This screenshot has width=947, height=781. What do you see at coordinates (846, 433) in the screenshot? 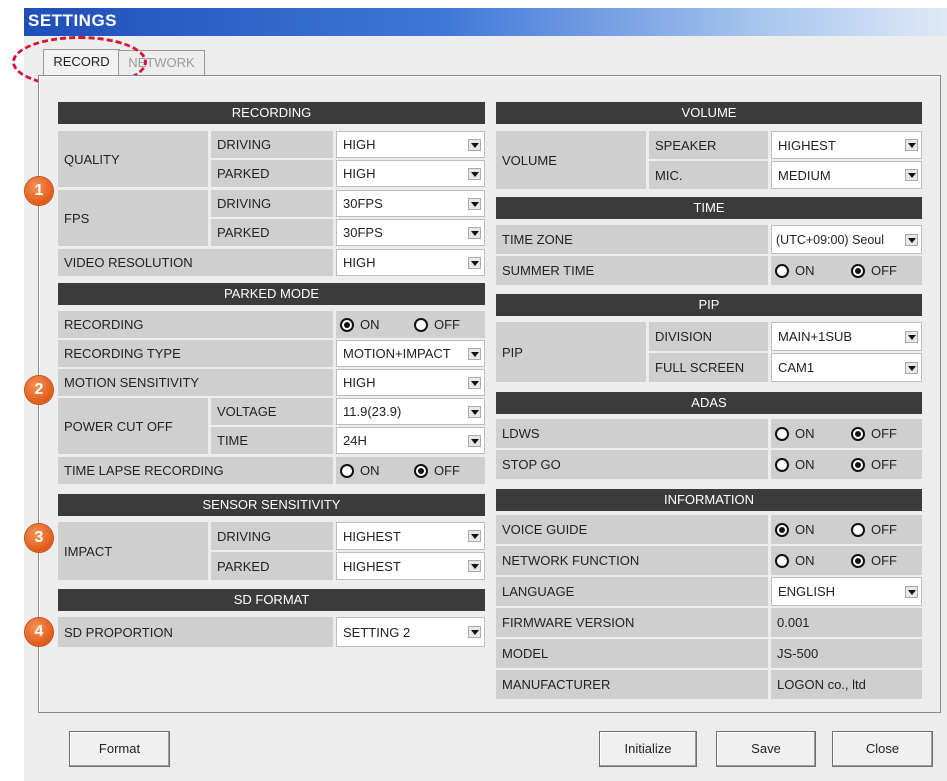
I see `ldws-radio-group: ON OFF` at bounding box center [846, 433].